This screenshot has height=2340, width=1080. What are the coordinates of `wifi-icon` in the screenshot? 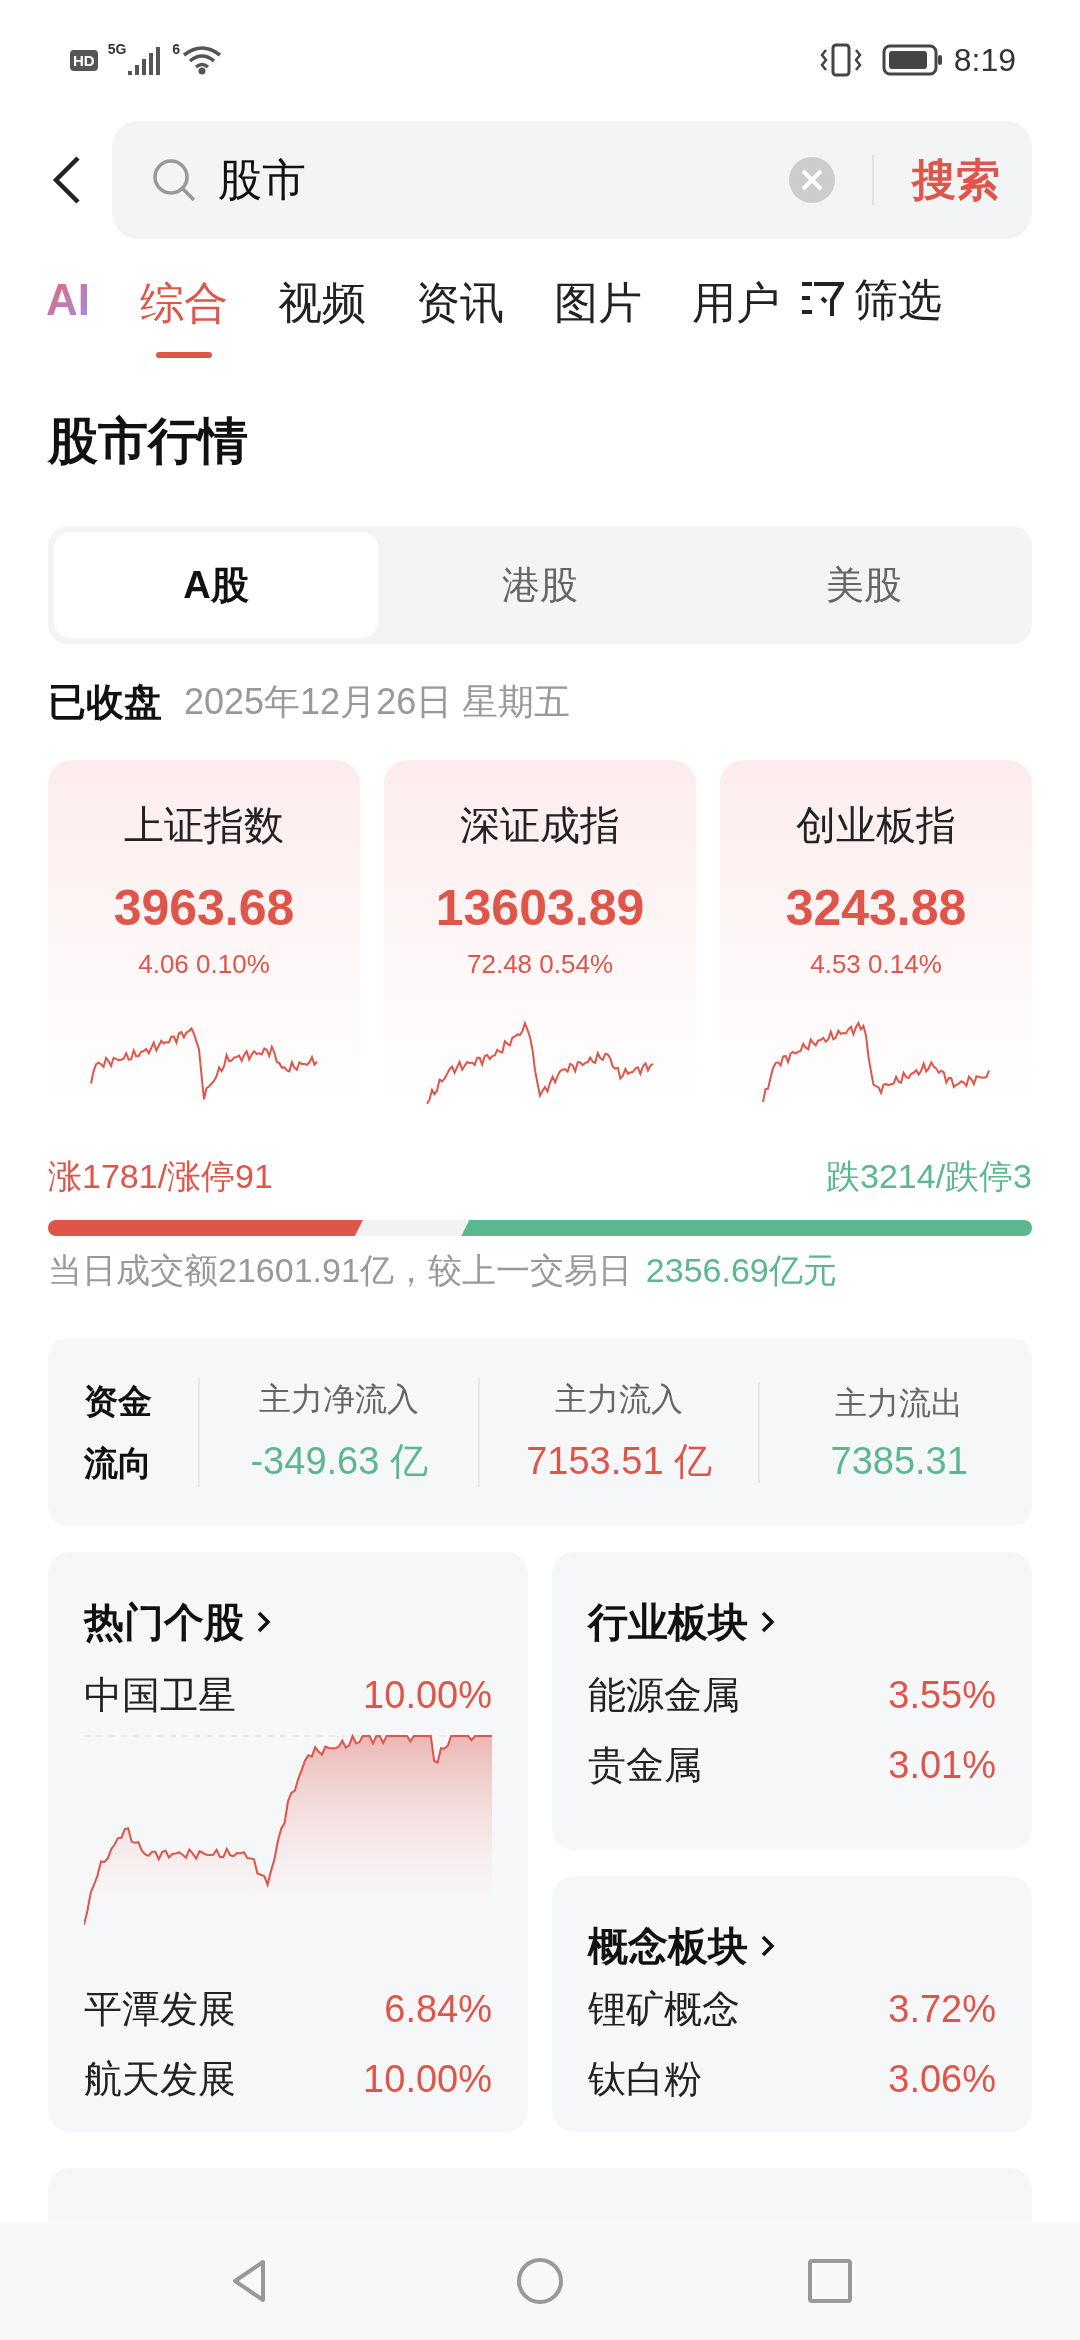 It's located at (202, 60).